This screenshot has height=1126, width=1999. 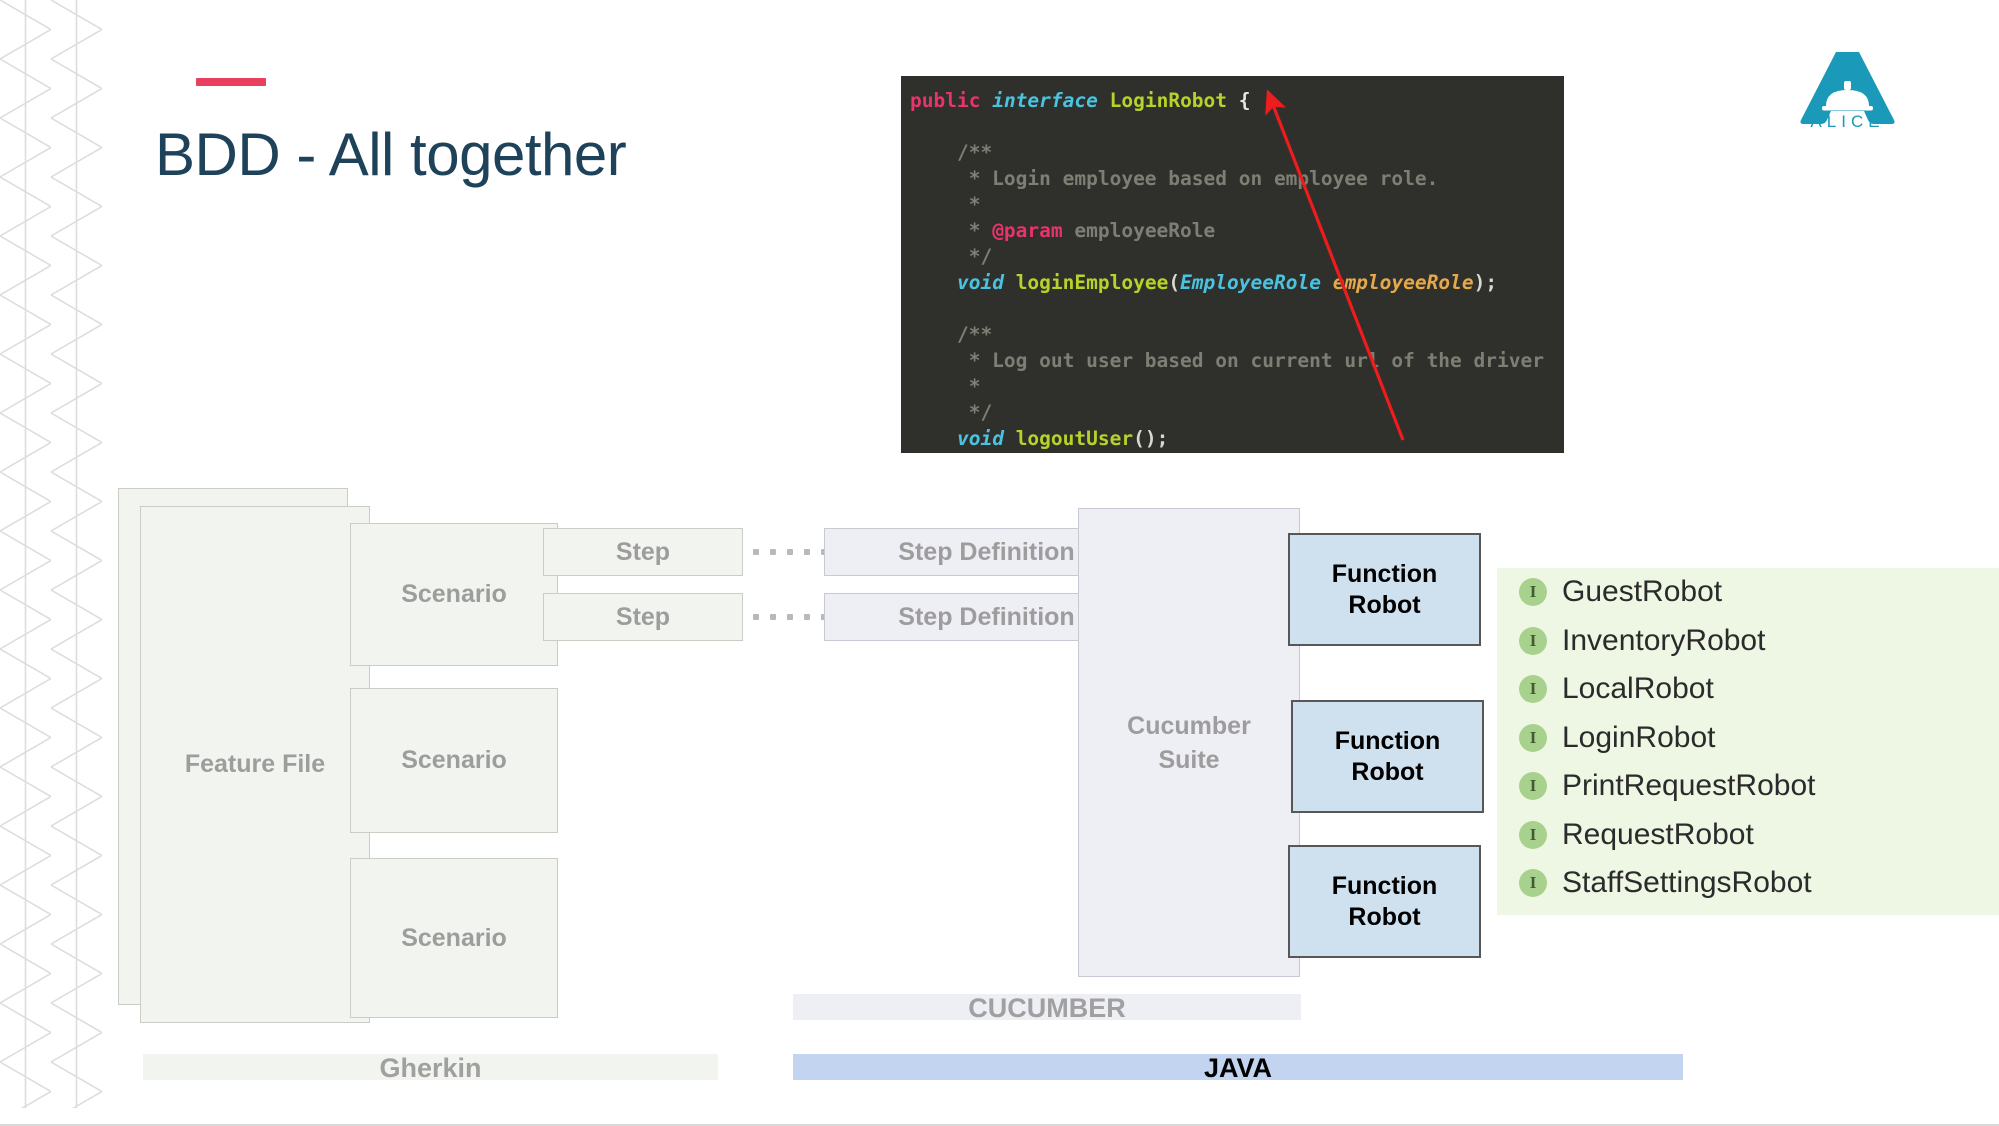 I want to click on robot-interface-name: RequestRobot, so click(x=1658, y=834).